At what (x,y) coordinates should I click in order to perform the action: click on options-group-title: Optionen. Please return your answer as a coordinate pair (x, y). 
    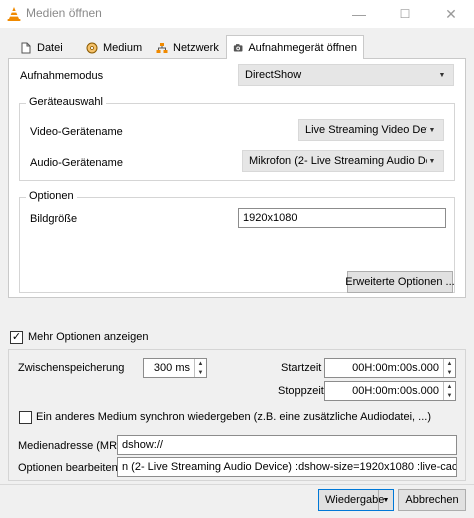
    Looking at the image, I should click on (51, 196).